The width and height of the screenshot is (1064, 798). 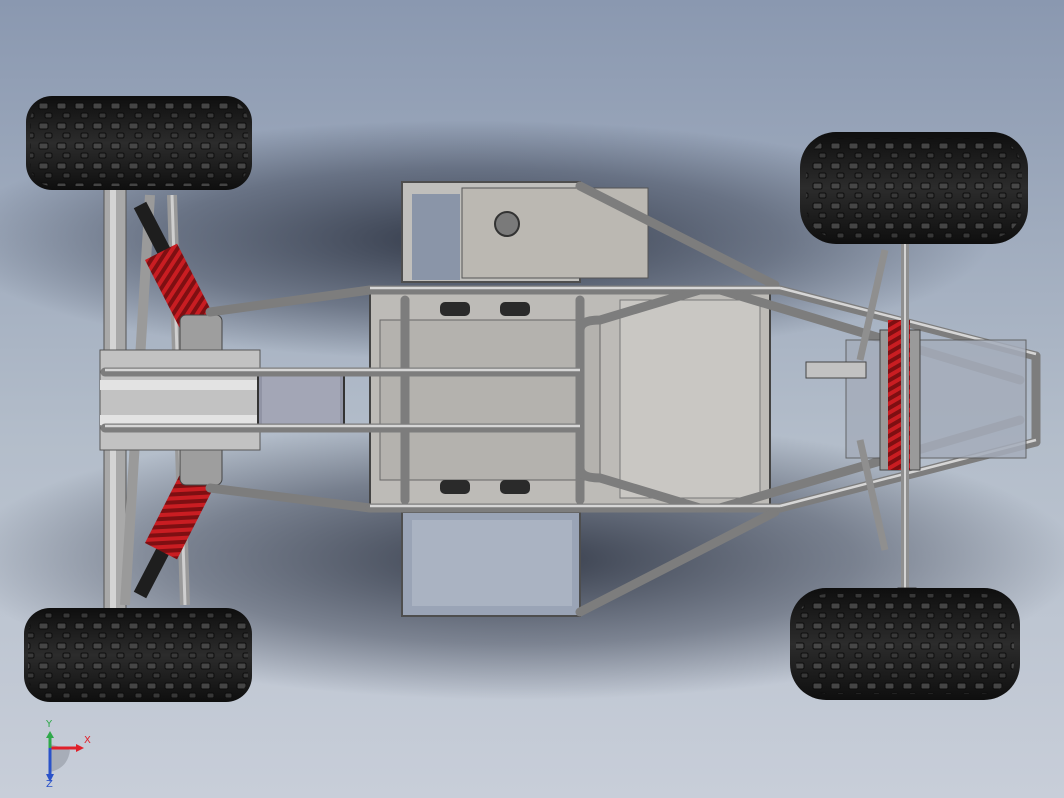 What do you see at coordinates (138, 655) in the screenshot?
I see `tire-rear-right` at bounding box center [138, 655].